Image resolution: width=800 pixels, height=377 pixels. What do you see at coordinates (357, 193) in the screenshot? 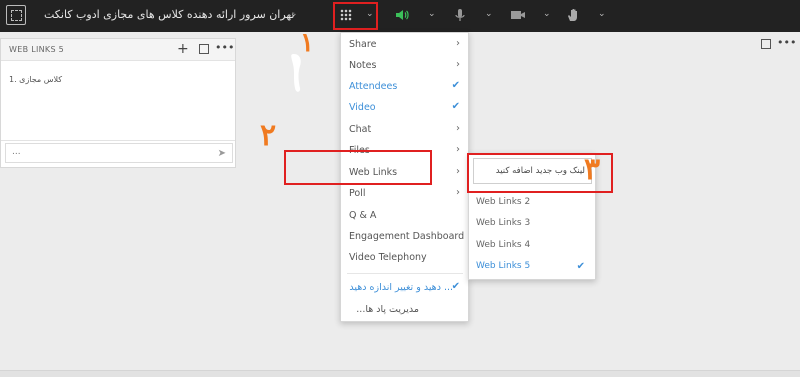
I see `menu-item-poll: Poll` at bounding box center [357, 193].